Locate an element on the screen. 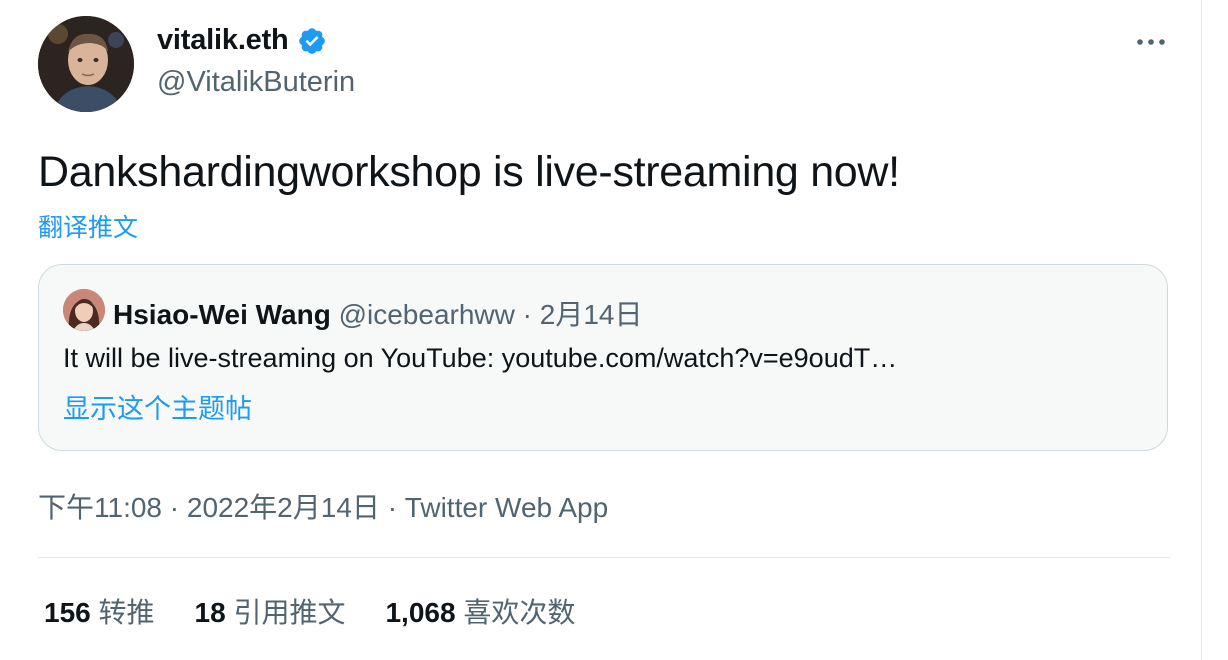  quoted-author-avatar-image is located at coordinates (84, 310).